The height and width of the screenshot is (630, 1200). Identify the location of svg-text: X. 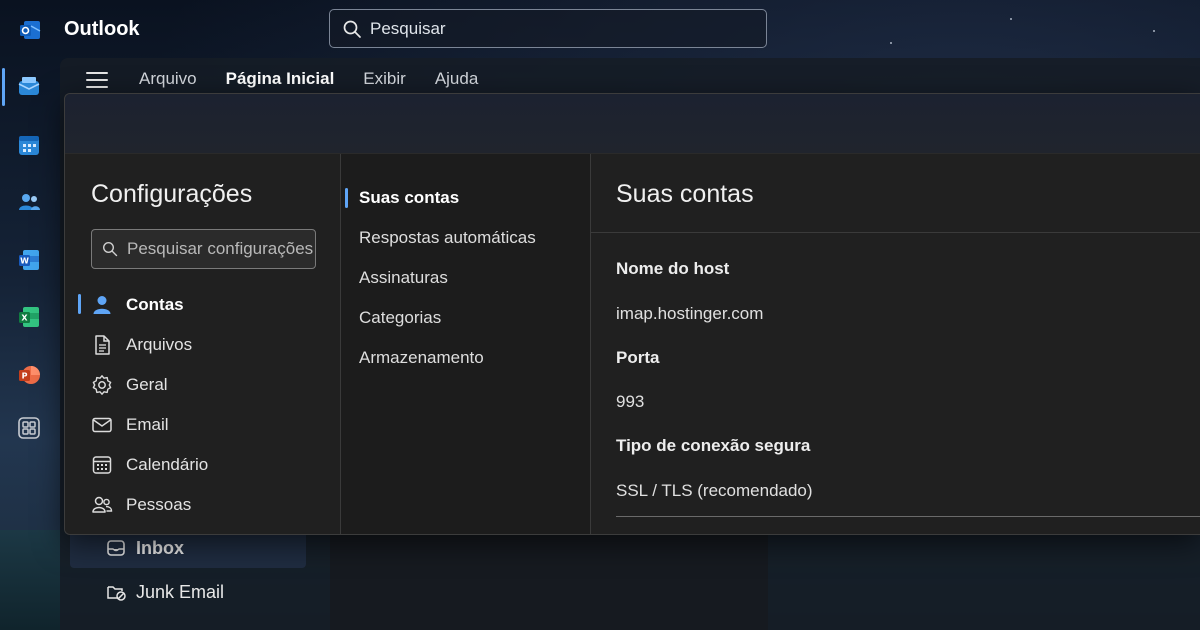
(24, 318).